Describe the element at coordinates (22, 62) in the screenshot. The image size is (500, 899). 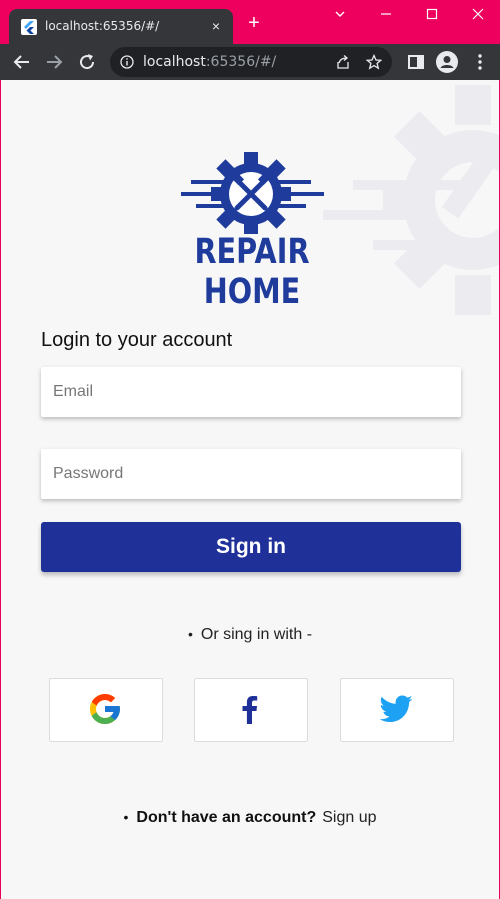
I see `back-arrow-icon` at that location.